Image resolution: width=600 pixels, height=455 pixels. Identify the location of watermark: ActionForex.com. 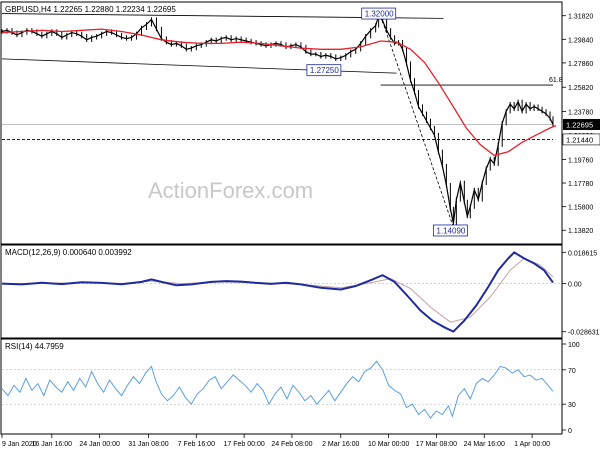
(230, 190).